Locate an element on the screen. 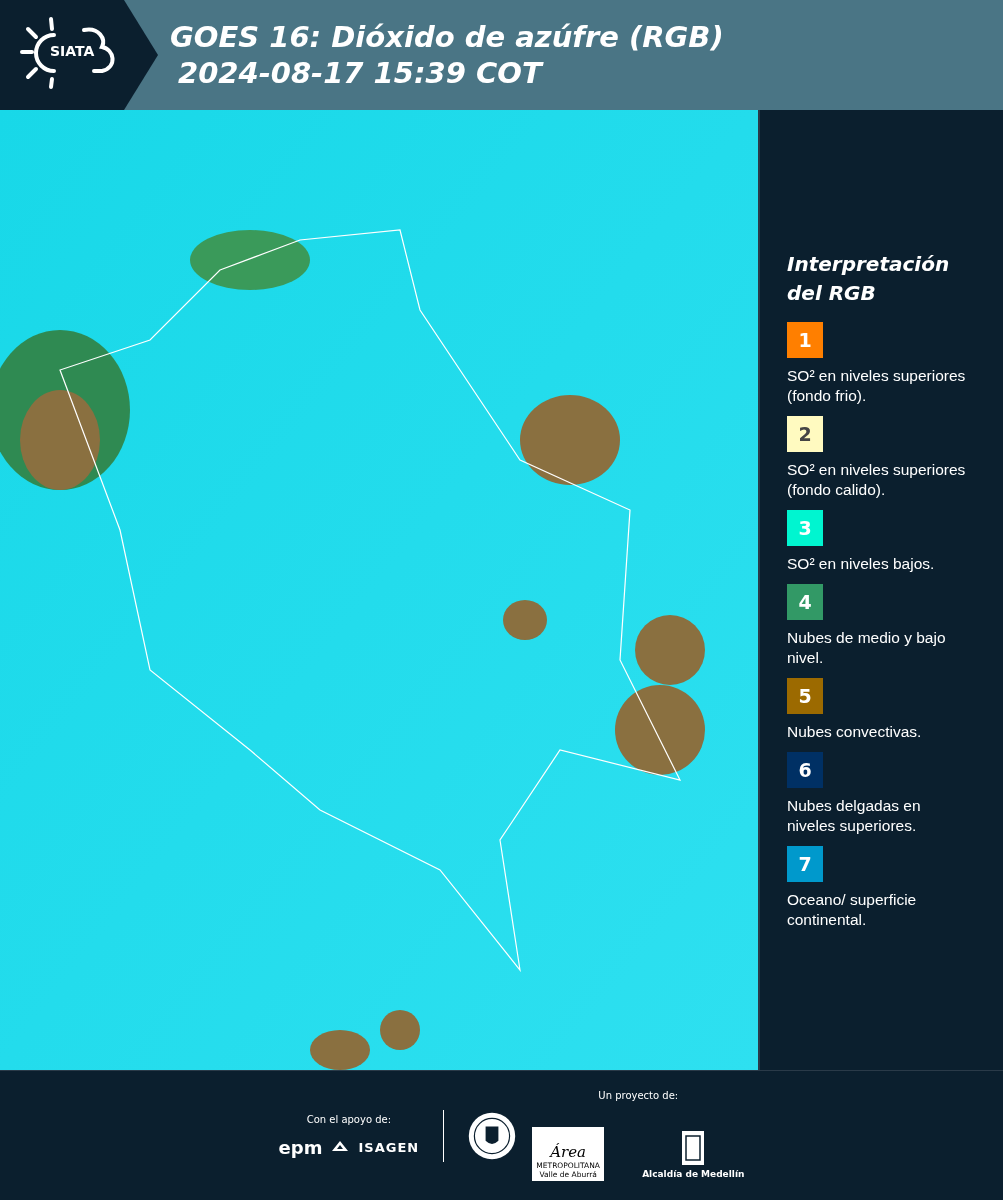 The width and height of the screenshot is (1003, 1200). legend-description: SO² en niveles superiores (fondo frio). is located at coordinates (877, 386).